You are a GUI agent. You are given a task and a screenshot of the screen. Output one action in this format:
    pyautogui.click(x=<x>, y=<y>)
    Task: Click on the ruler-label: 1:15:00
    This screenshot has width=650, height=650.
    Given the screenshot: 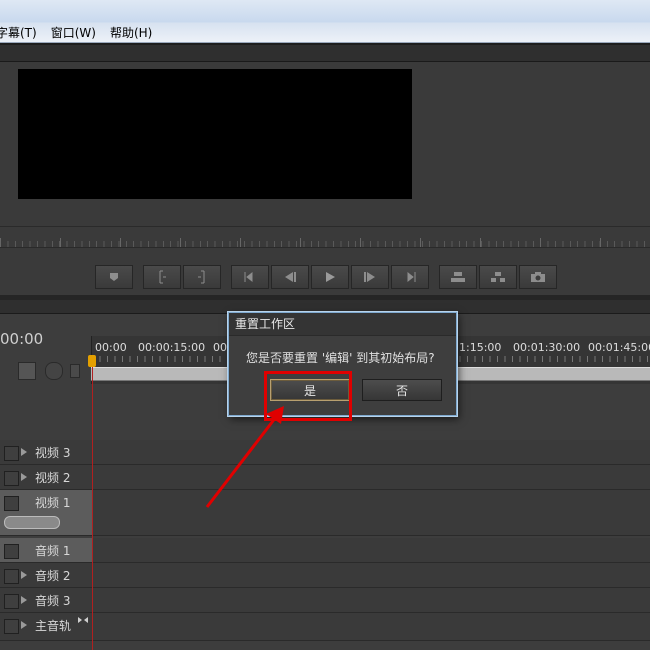 What is the action you would take?
    pyautogui.click(x=480, y=347)
    